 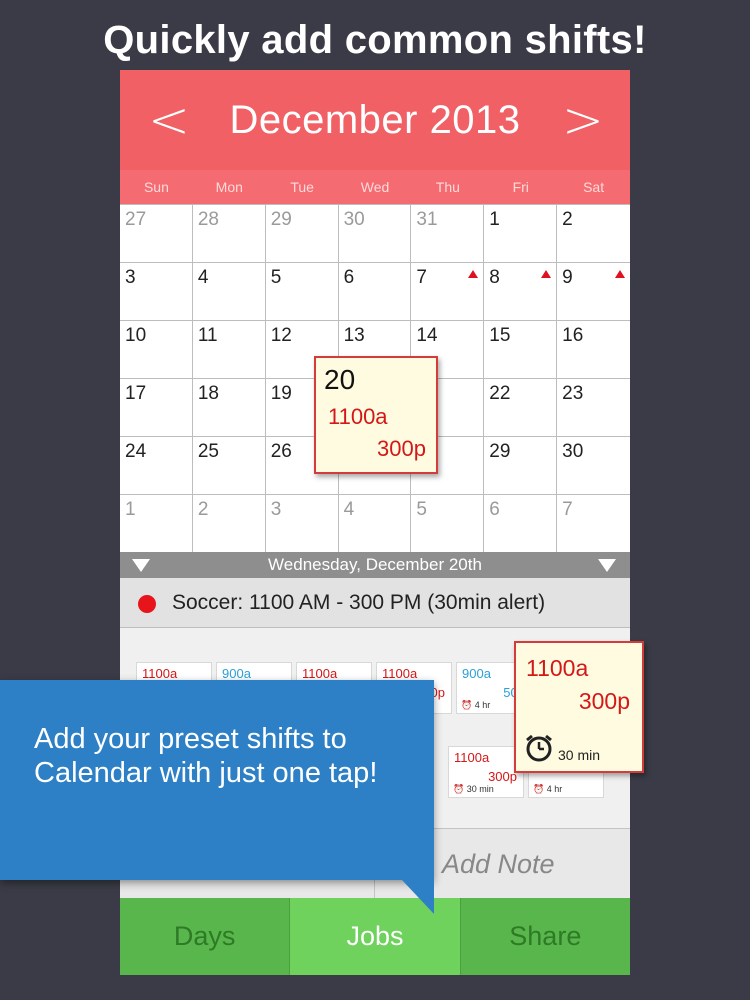 What do you see at coordinates (500, 393) in the screenshot?
I see `day-number: 22` at bounding box center [500, 393].